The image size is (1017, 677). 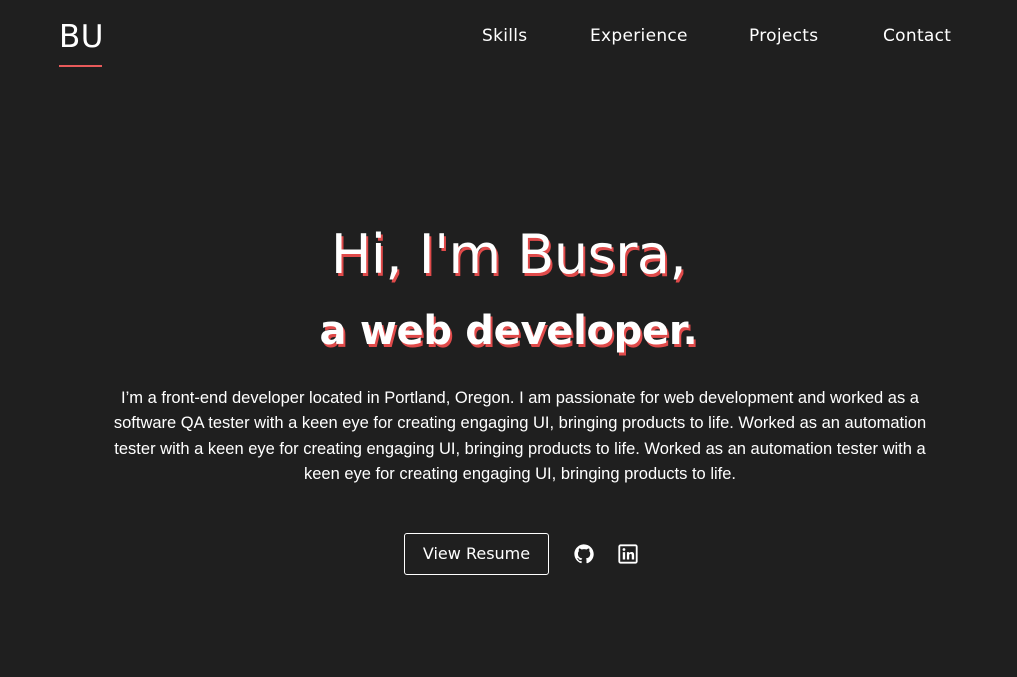 I want to click on logo-underline, so click(x=80, y=66).